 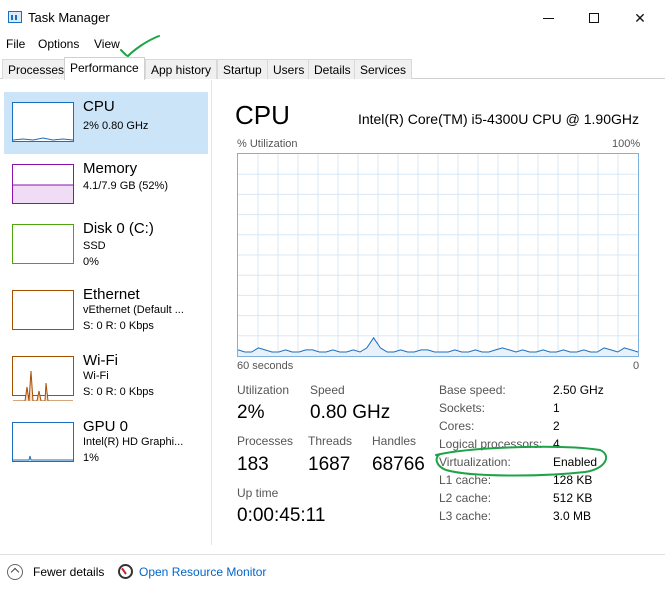 I want to click on processes-label: Processes, so click(x=265, y=441).